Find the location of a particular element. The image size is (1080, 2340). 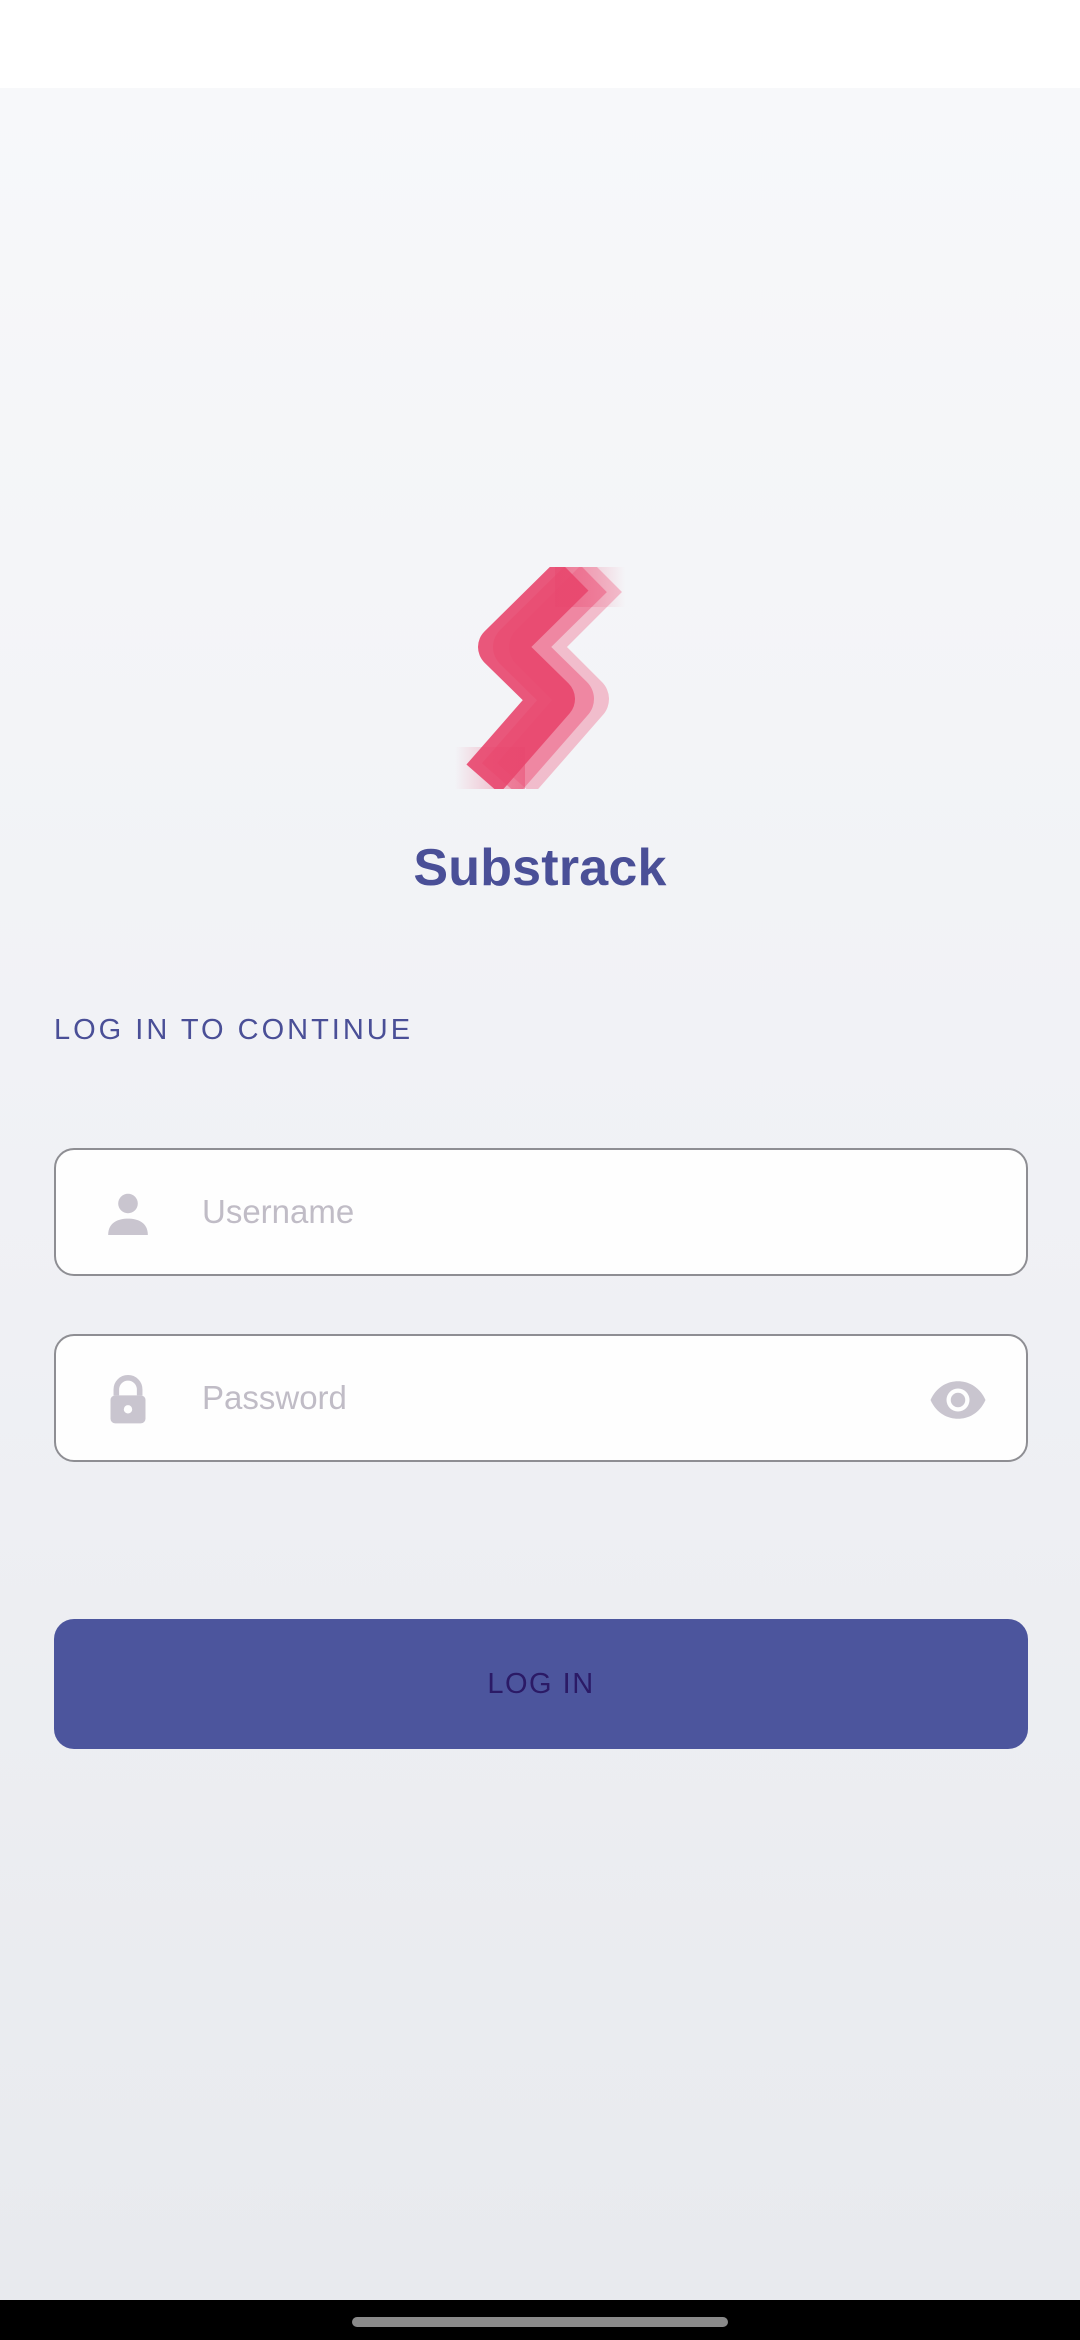

navigation-bar is located at coordinates (540, 2320).